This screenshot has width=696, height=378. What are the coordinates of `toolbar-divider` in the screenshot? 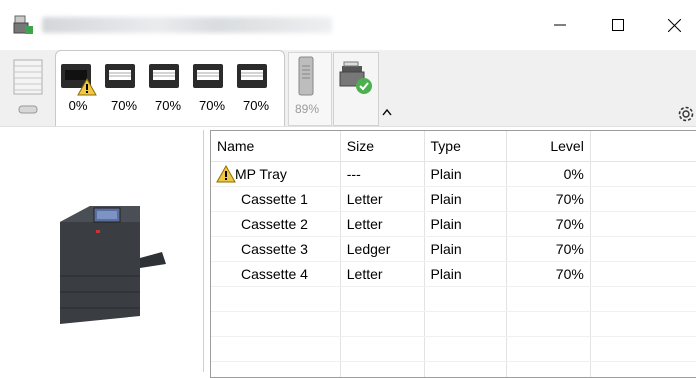 It's located at (348, 126).